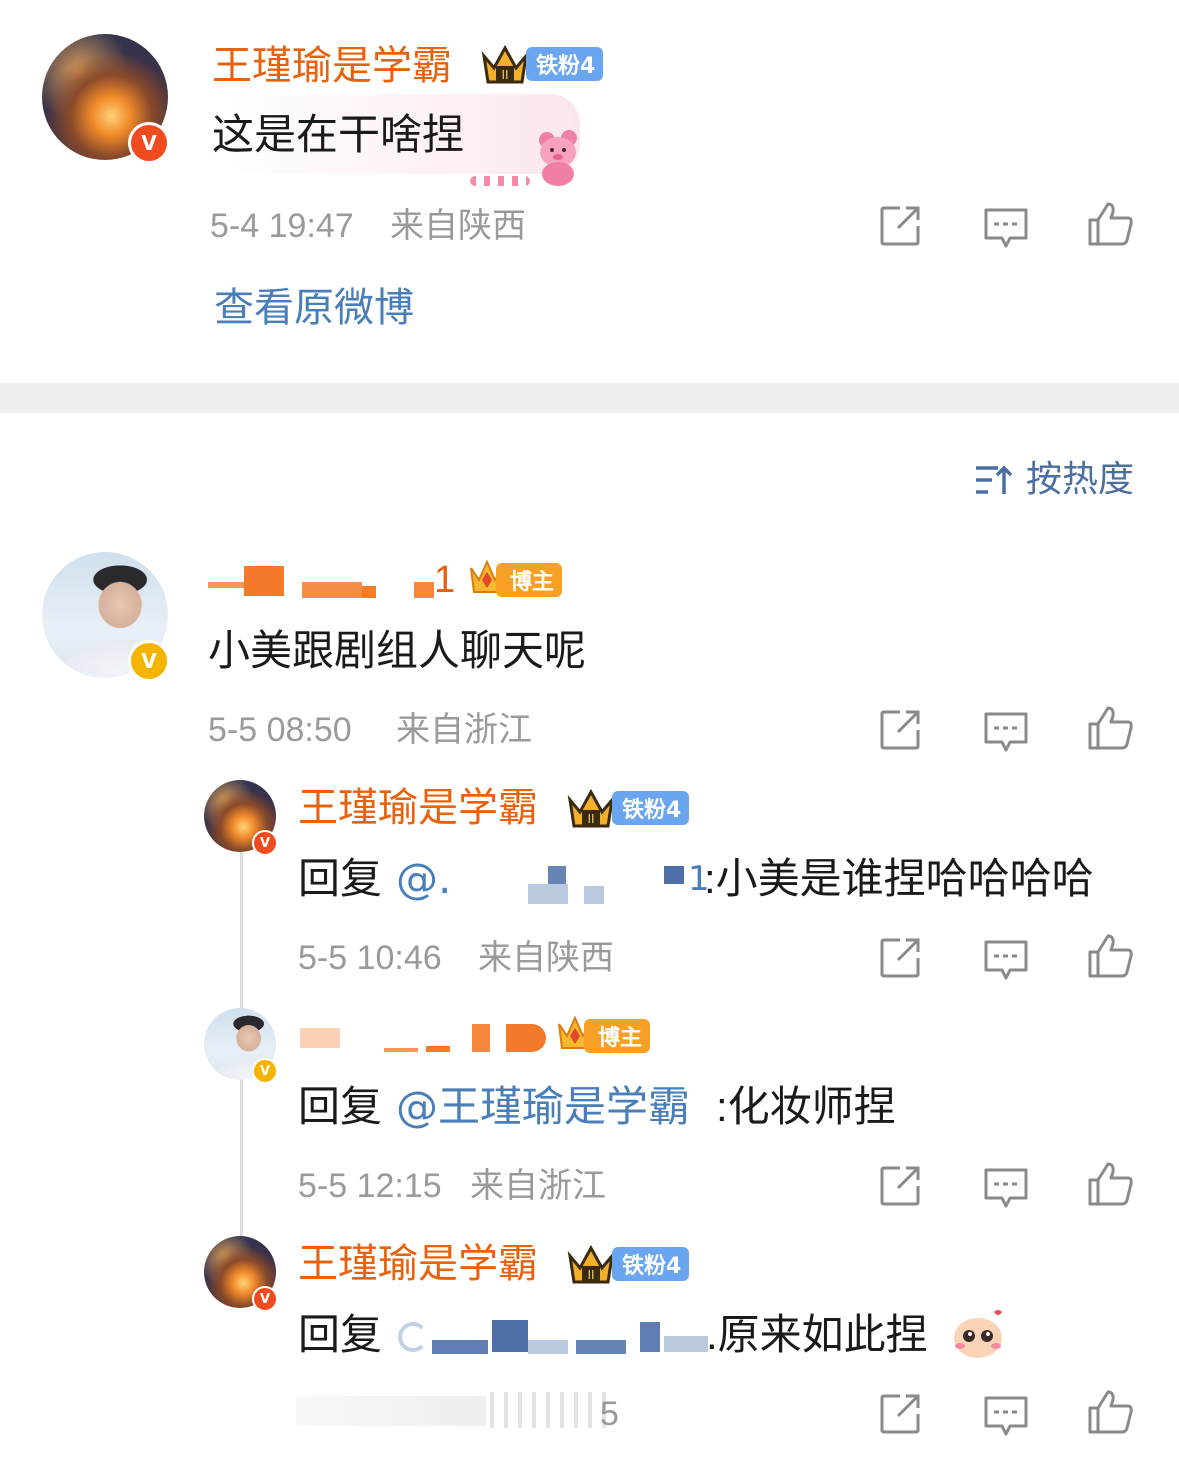 This screenshot has width=1179, height=1458. I want to click on timestamp: 5-4 19:47, so click(282, 226).